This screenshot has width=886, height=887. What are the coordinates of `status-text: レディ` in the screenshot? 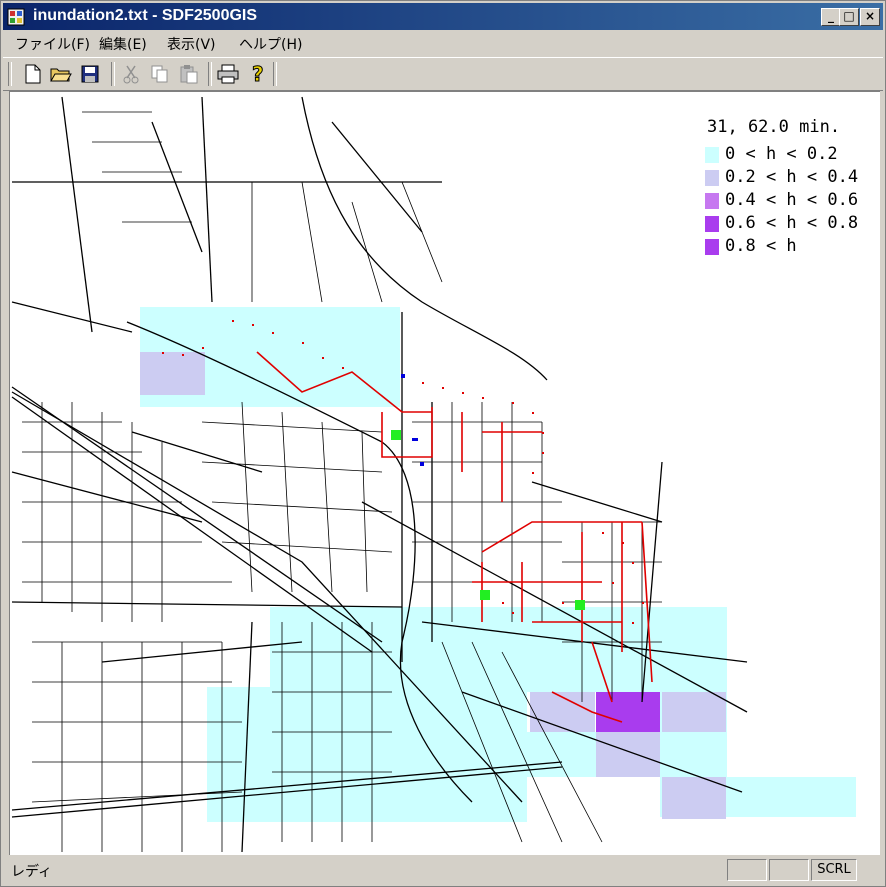 It's located at (32, 872).